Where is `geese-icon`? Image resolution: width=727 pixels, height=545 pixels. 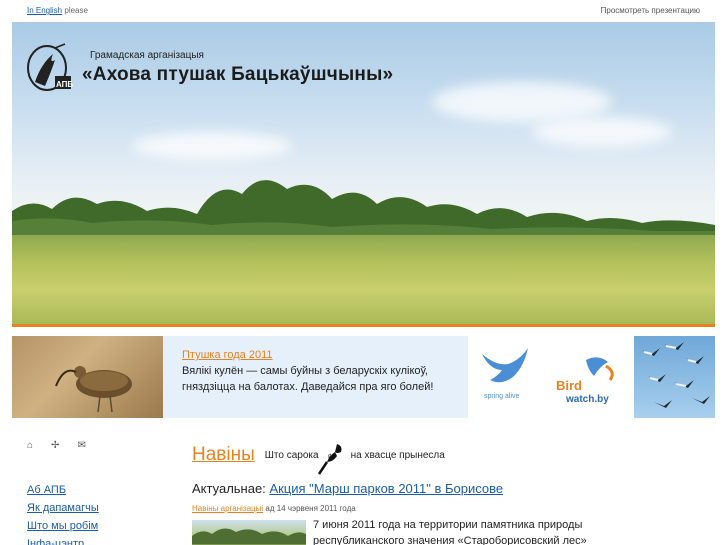
geese-icon is located at coordinates (676, 375).